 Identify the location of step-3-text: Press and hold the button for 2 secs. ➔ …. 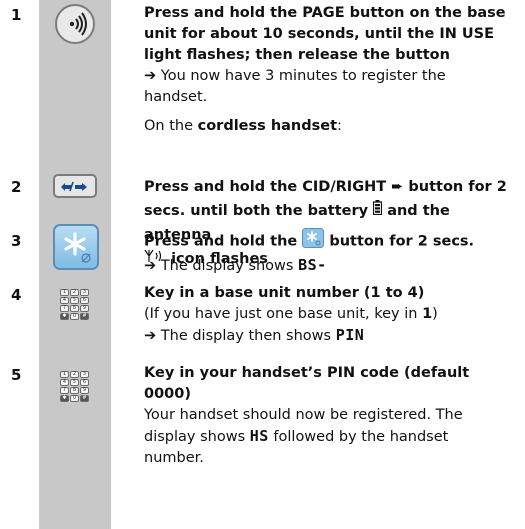
(331, 252).